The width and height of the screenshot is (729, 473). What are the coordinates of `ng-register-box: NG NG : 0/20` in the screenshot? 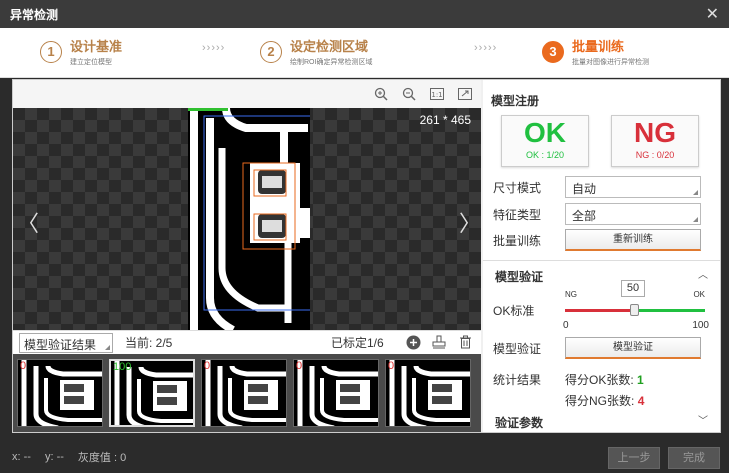 It's located at (655, 141).